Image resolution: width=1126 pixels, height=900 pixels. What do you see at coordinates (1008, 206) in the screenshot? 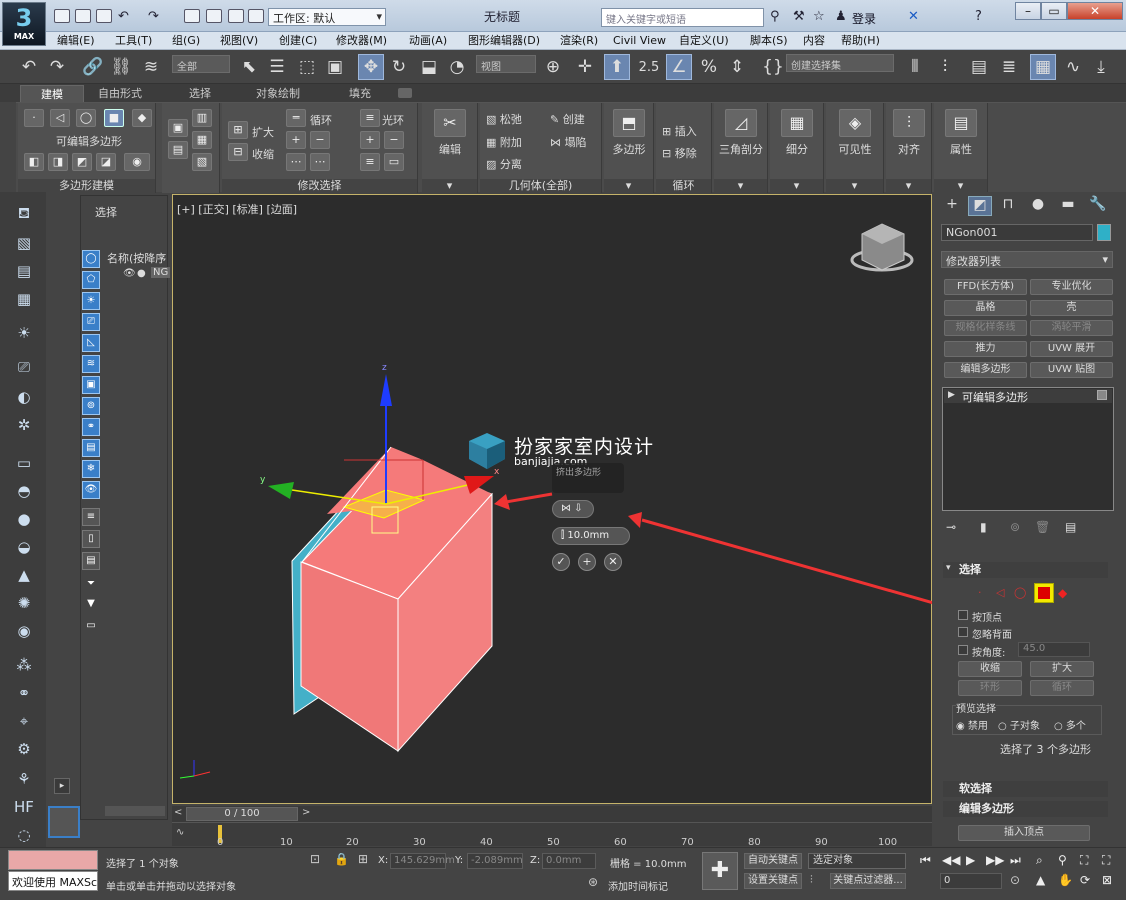
I see `hierarchy-tab-icon: ⊓` at bounding box center [1008, 206].